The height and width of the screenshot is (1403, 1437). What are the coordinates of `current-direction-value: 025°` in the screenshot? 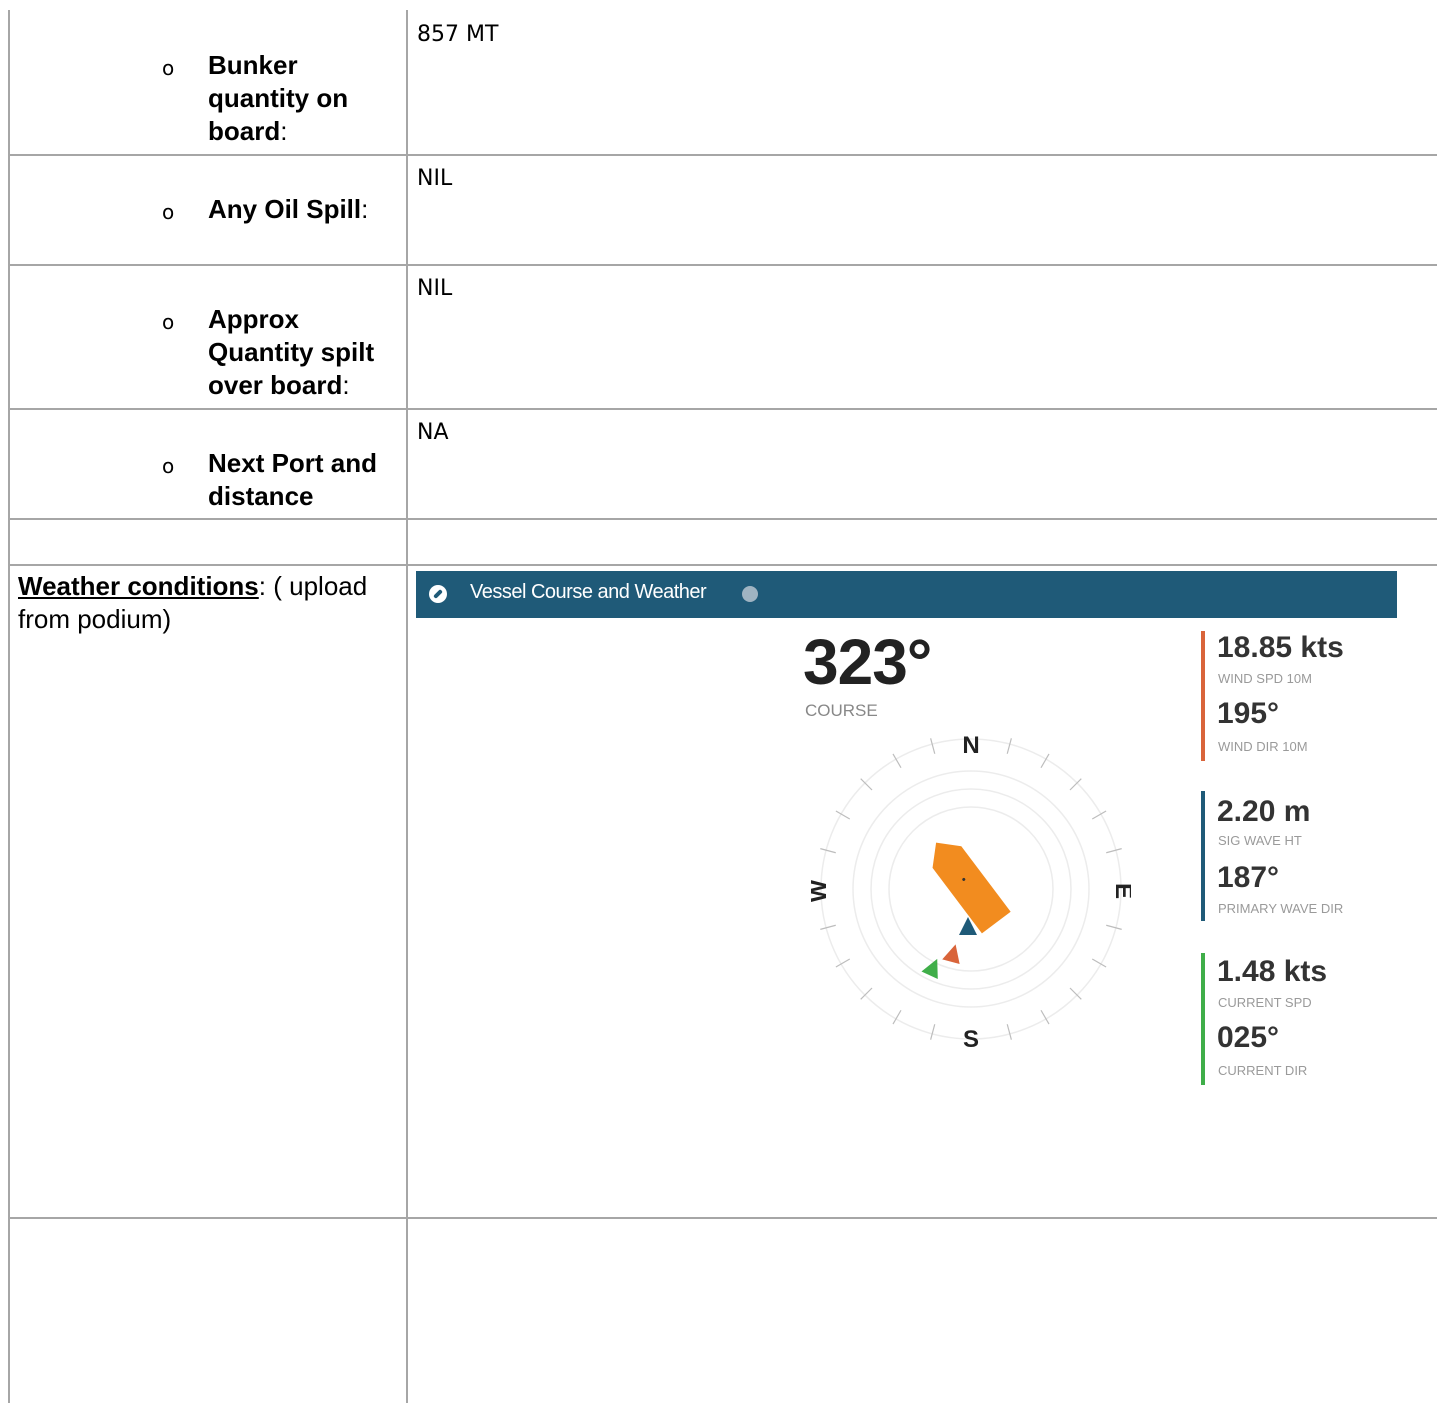 It's located at (1248, 1037).